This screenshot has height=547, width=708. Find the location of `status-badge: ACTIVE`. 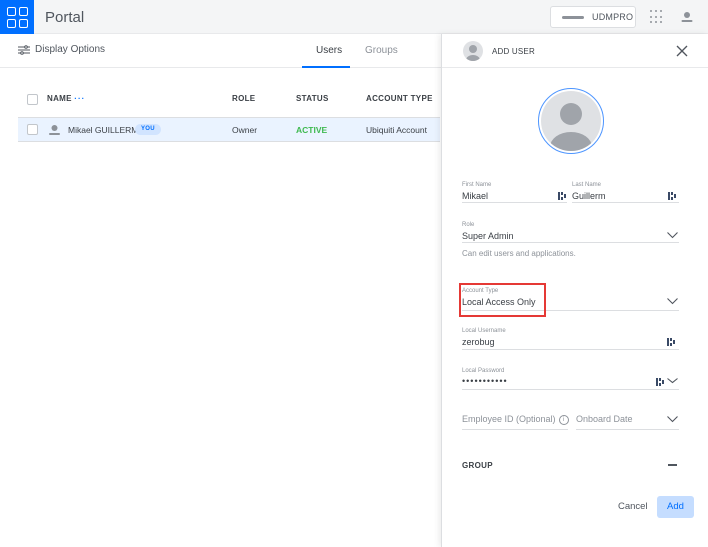

status-badge: ACTIVE is located at coordinates (312, 130).